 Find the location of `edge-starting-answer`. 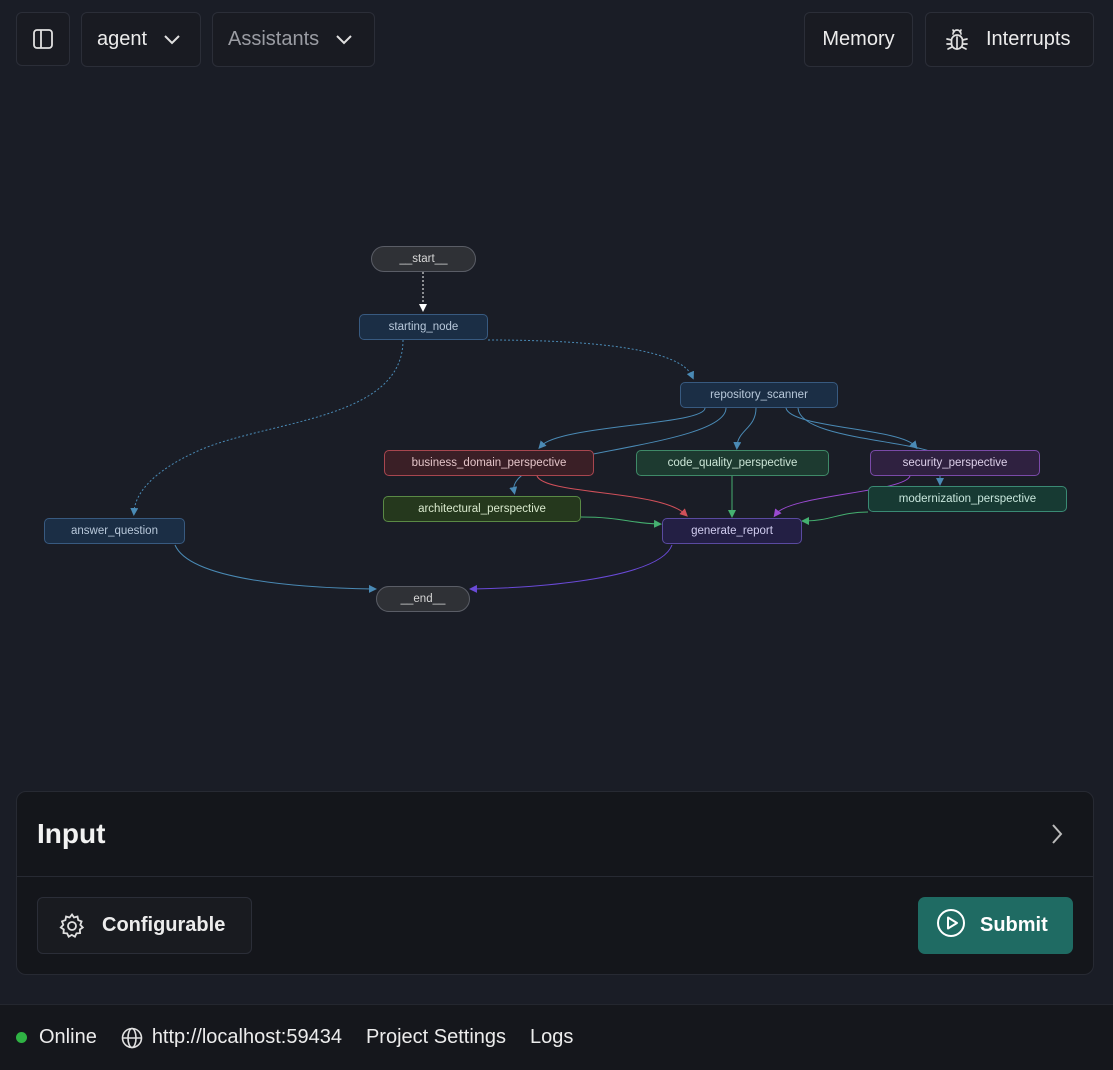

edge-starting-answer is located at coordinates (267, 427).